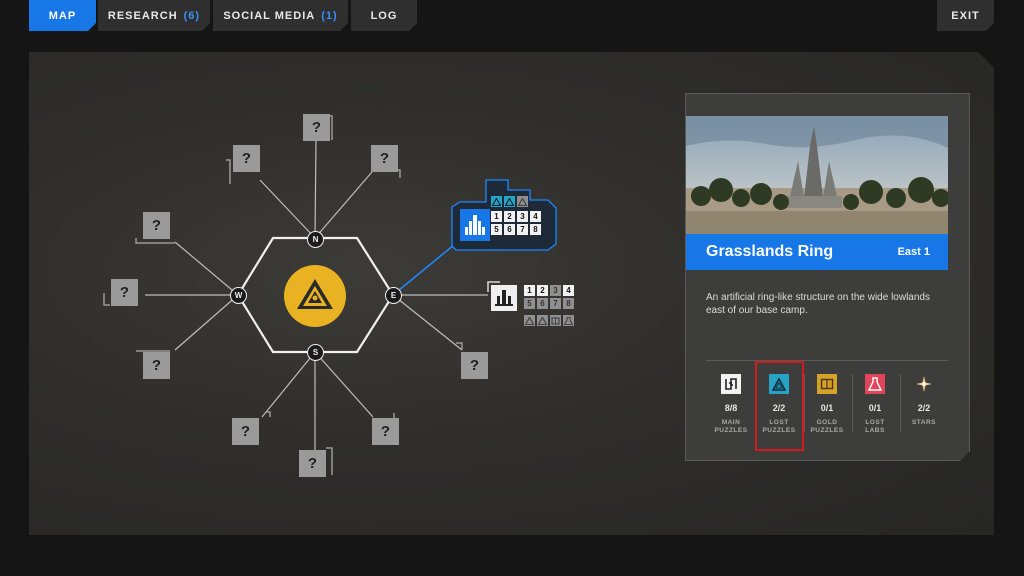  I want to click on stat-main-puzzles: 8/8 MAIN PUZZLES, so click(731, 404).